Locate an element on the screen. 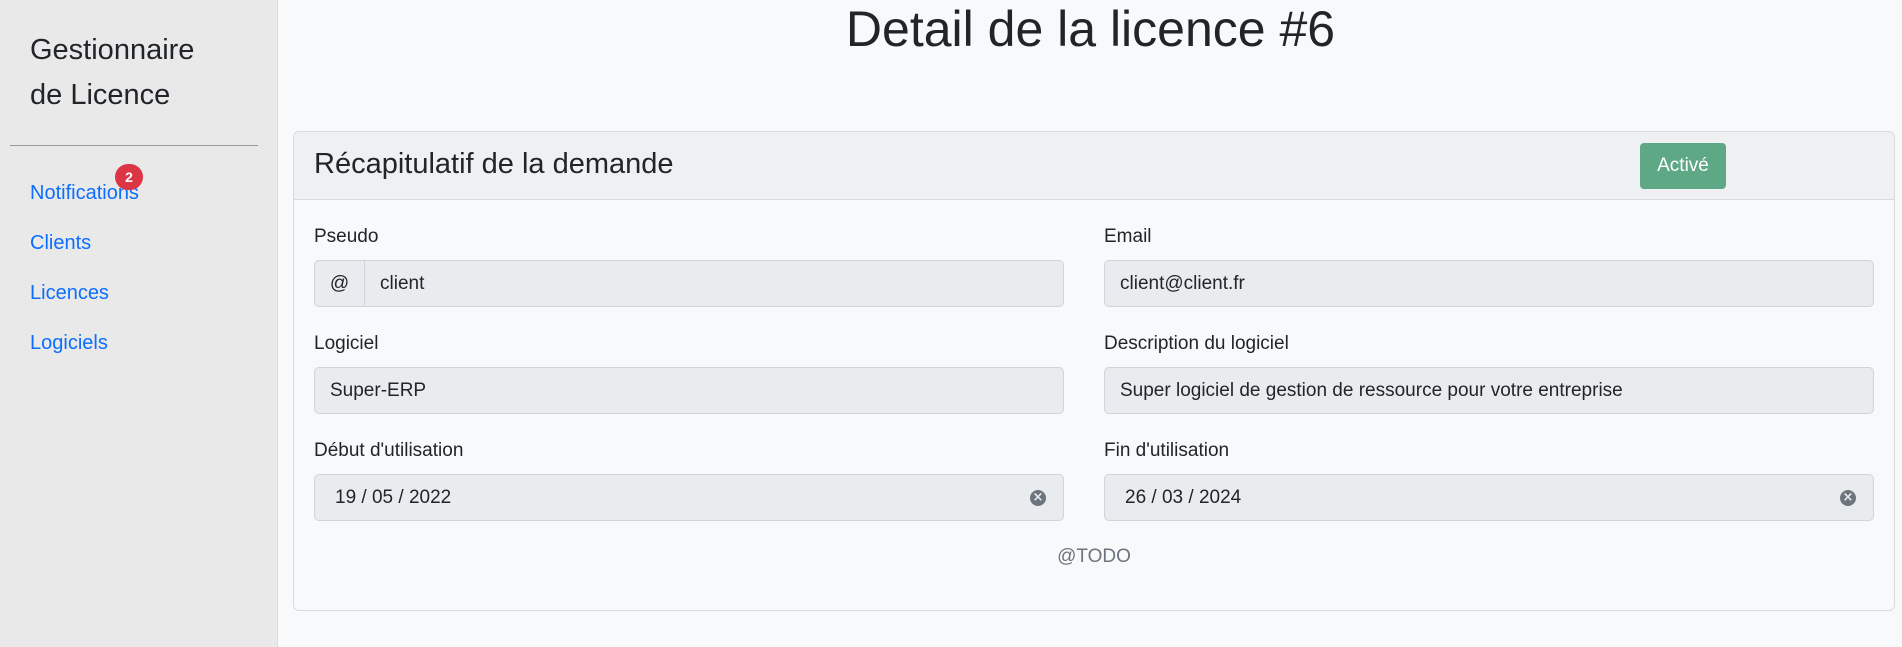  pseudo-prefix: @ is located at coordinates (339, 283).